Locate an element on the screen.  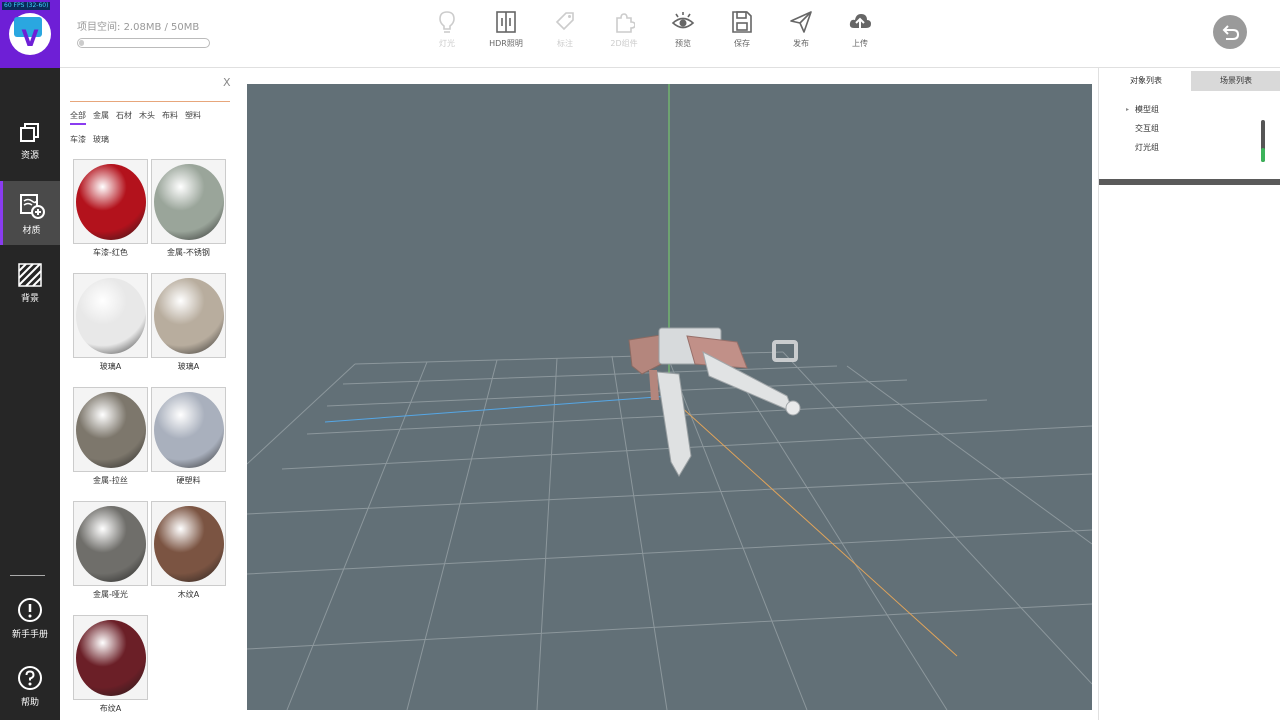
material-tile: 金属-拉丝 is located at coordinates (110, 436).